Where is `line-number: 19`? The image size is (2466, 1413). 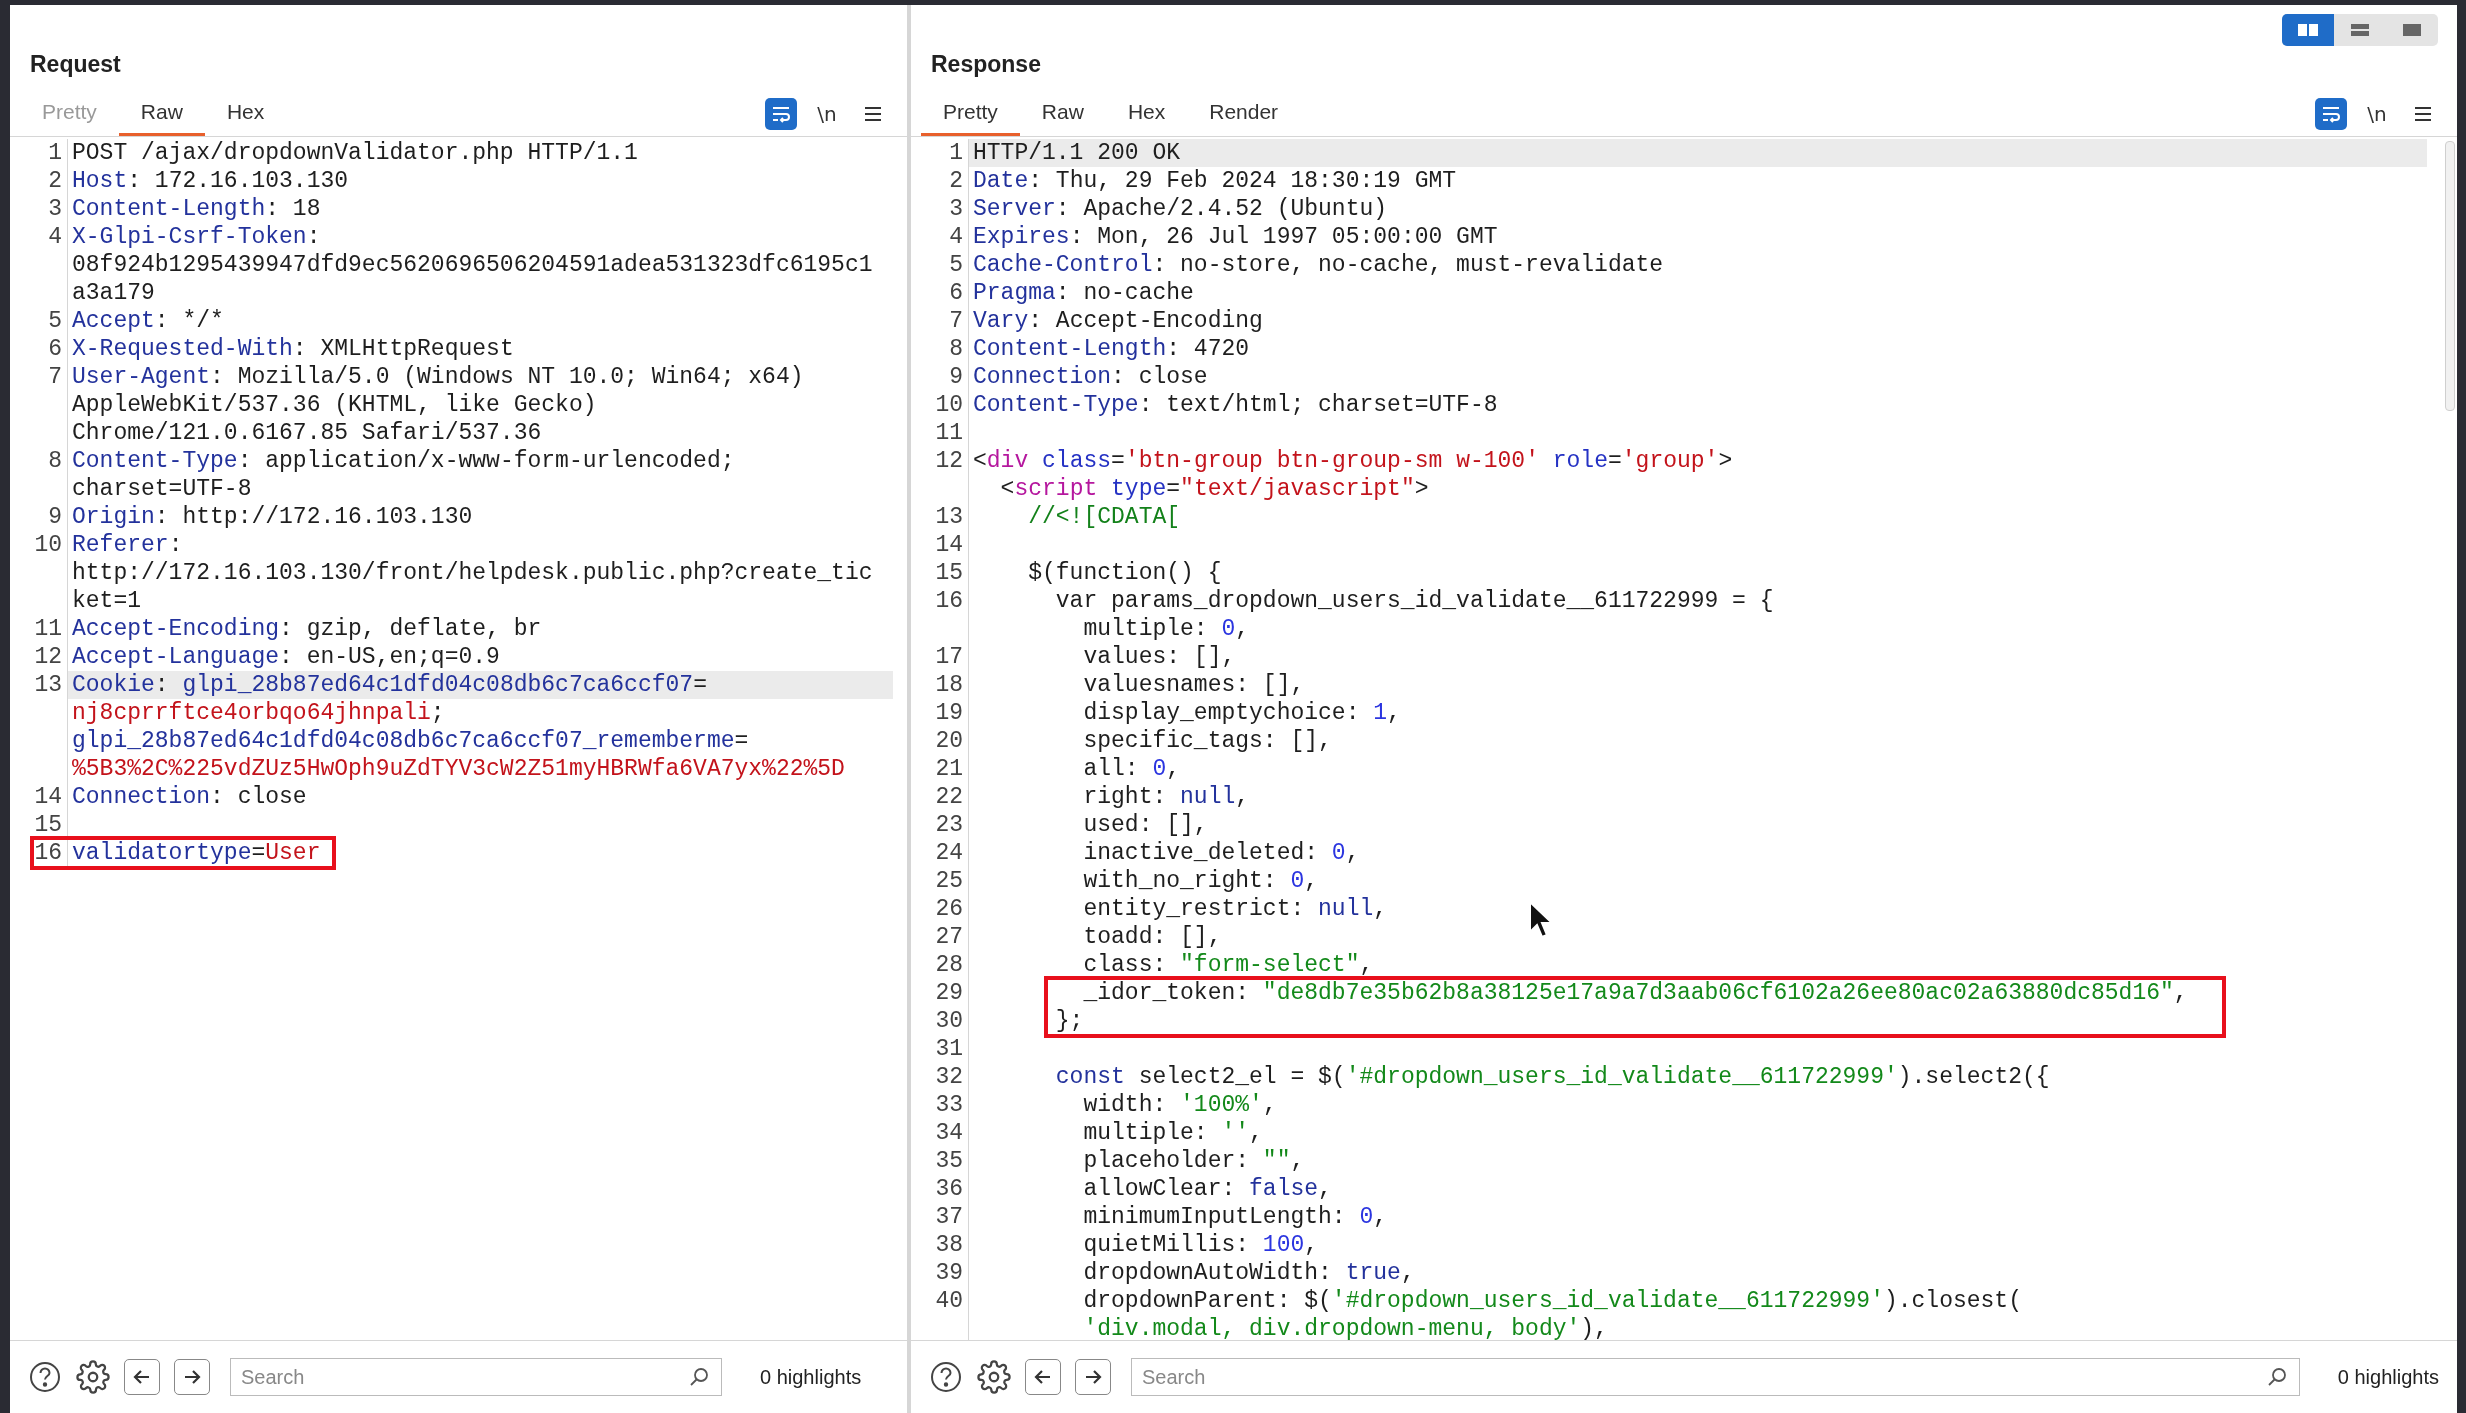 line-number: 19 is located at coordinates (949, 713).